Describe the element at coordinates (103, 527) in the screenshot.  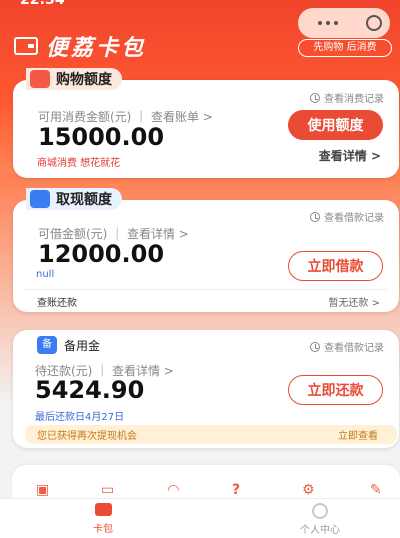
I see `nav-home-label: 卡包` at that location.